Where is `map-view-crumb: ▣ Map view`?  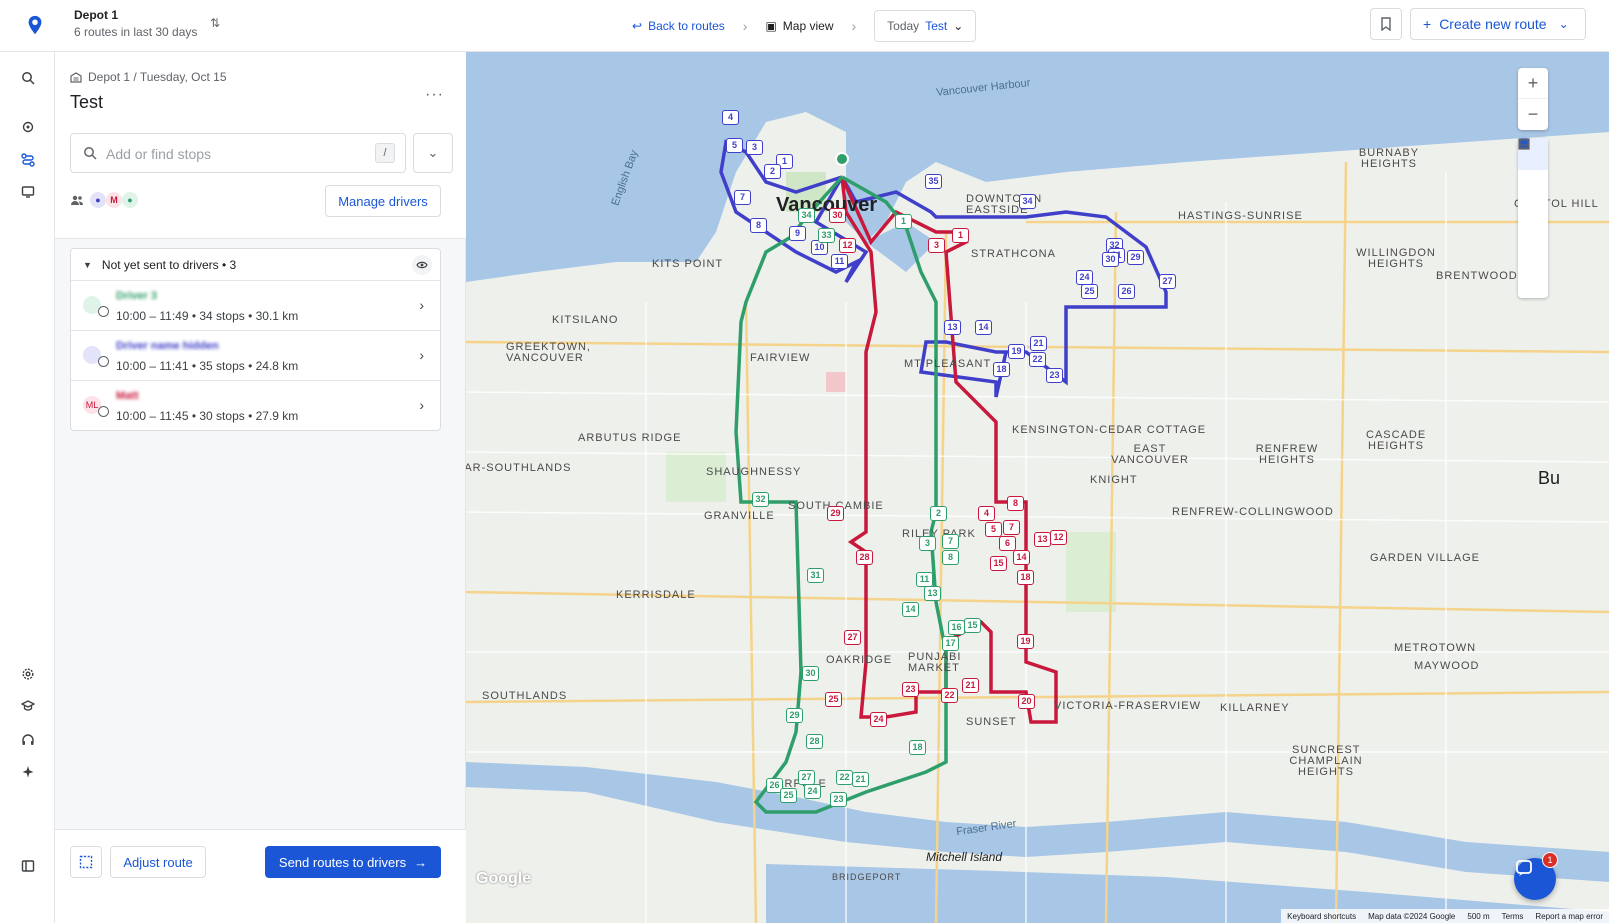 map-view-crumb: ▣ Map view is located at coordinates (799, 26).